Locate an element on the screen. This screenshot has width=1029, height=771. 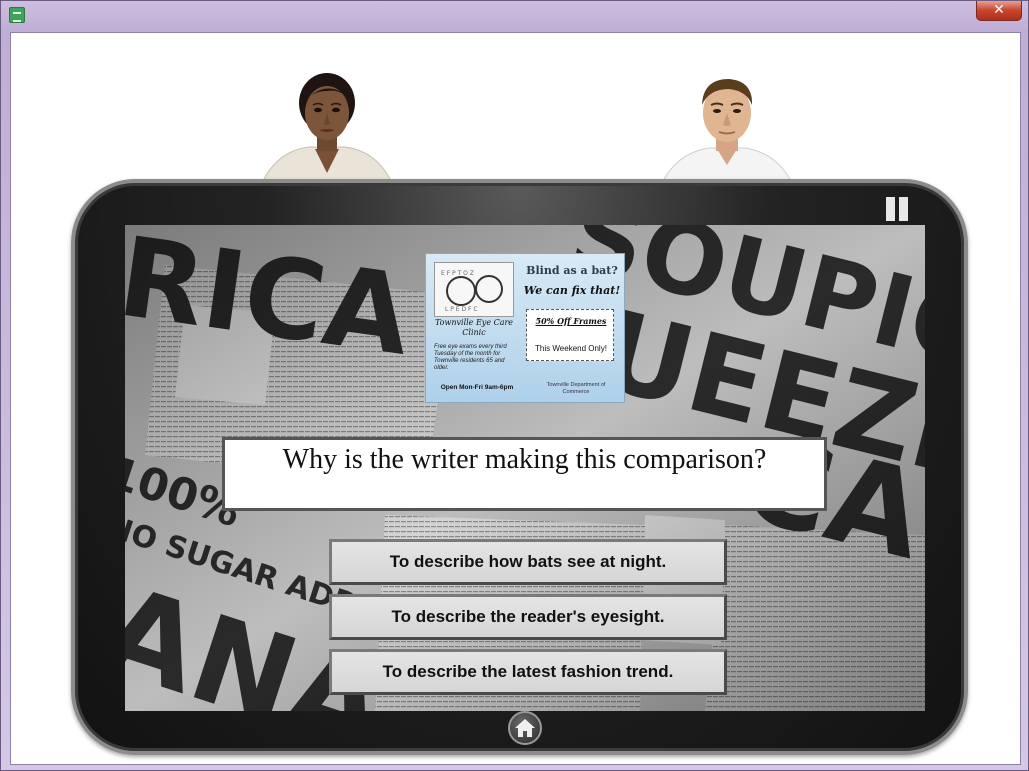
close-button: ✕ is located at coordinates (999, 11).